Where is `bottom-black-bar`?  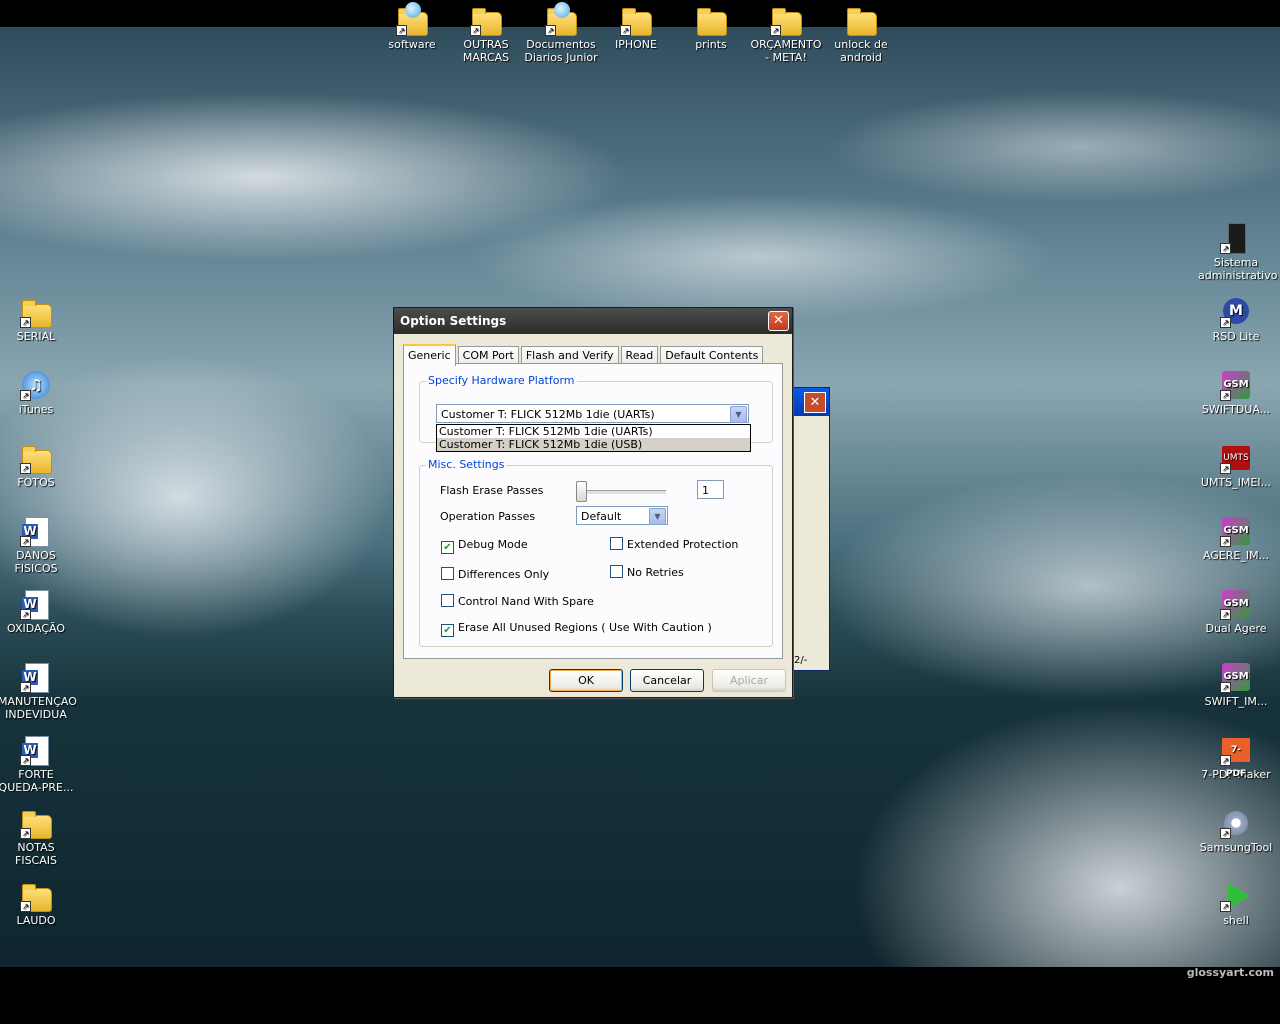
bottom-black-bar is located at coordinates (640, 995).